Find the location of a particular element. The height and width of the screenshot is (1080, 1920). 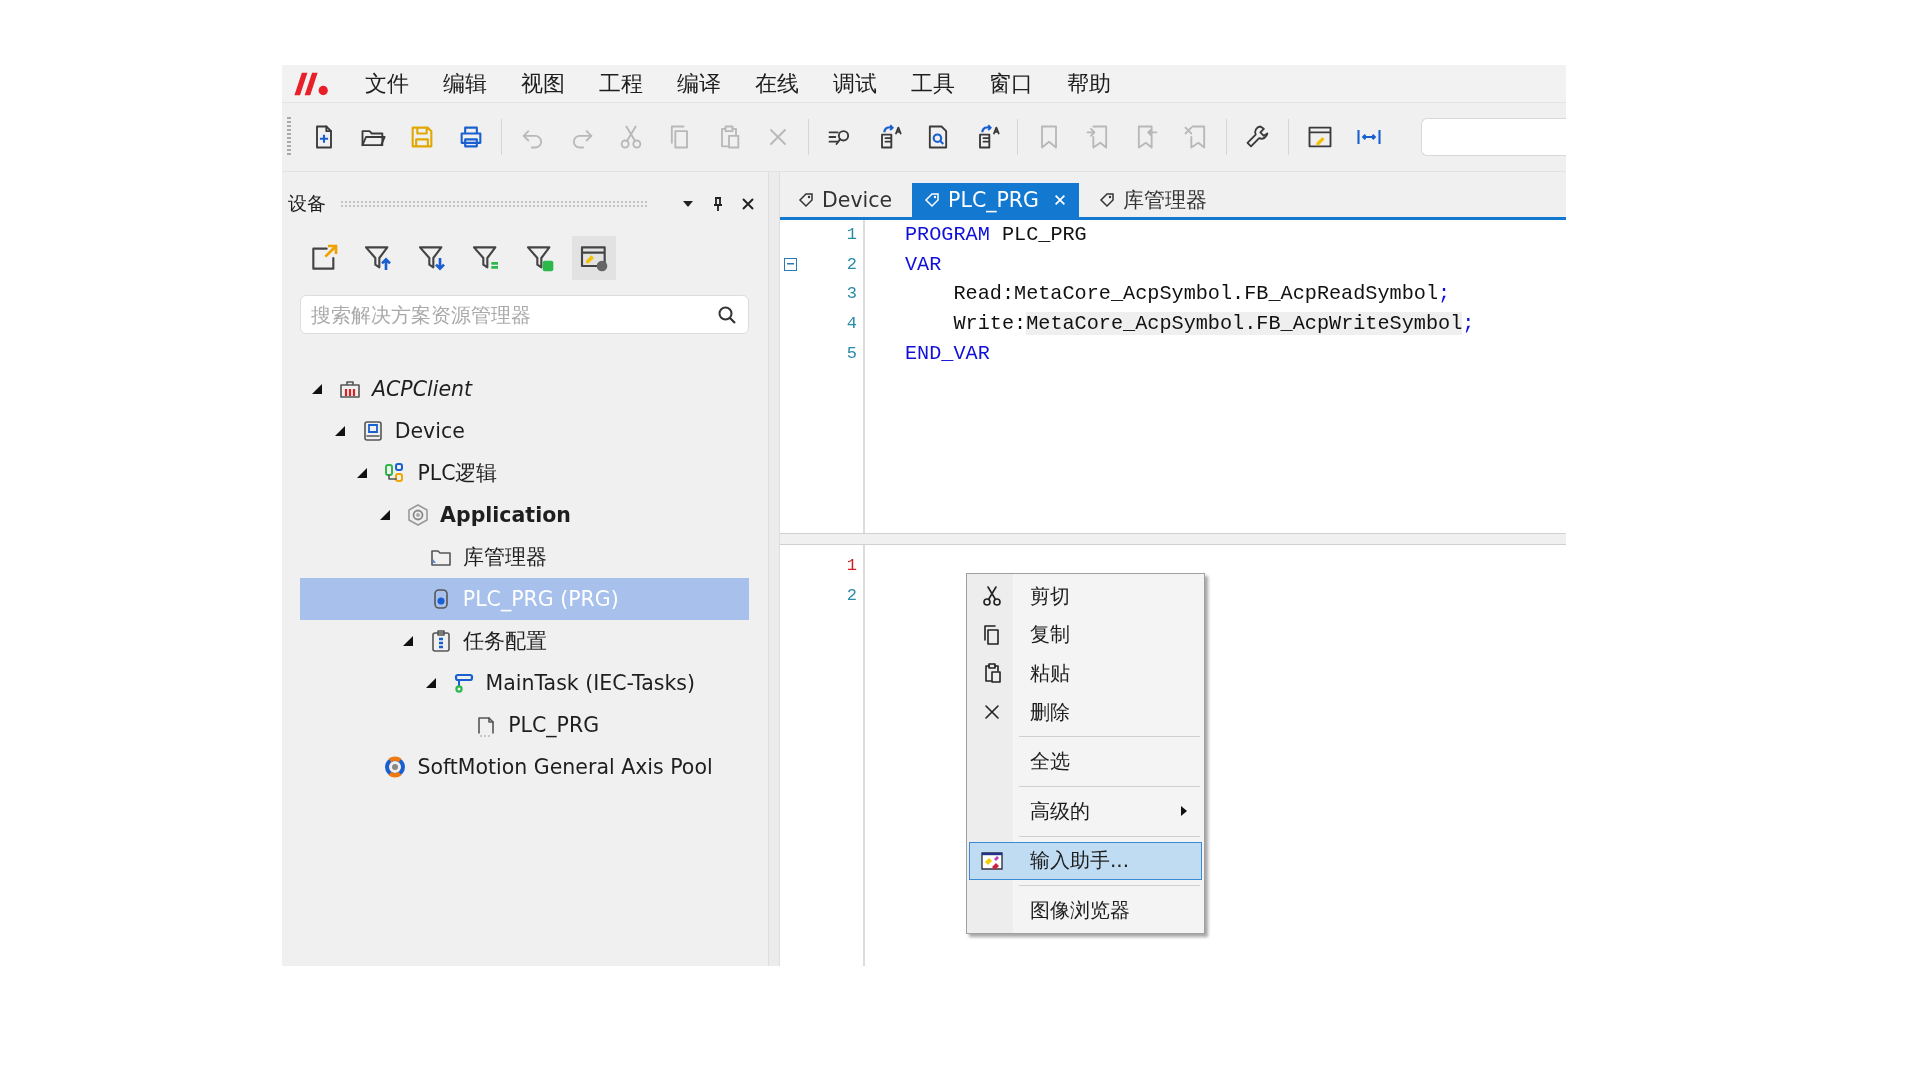

search-icon is located at coordinates (727, 315).